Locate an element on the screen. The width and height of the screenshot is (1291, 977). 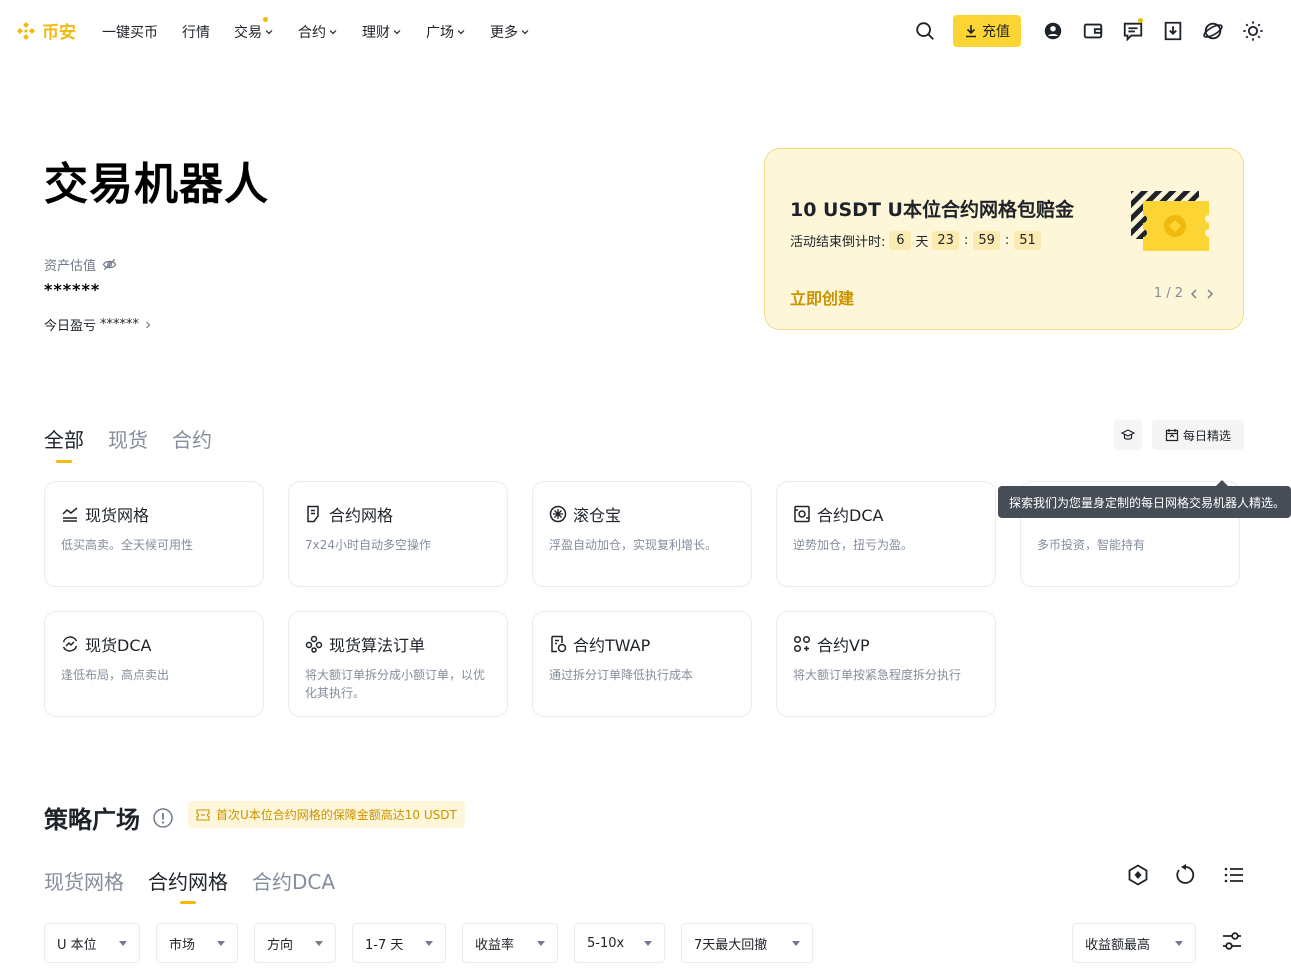
tab-spot-grid: 现货网格 is located at coordinates (84, 880).